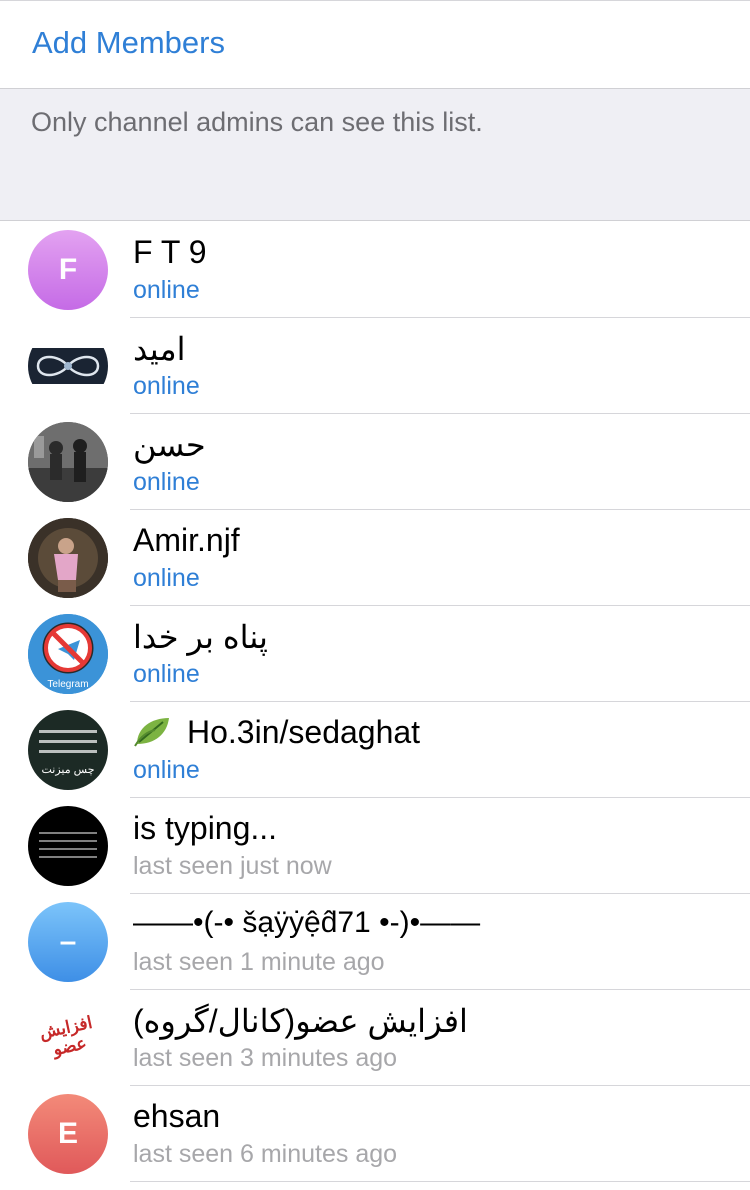 The height and width of the screenshot is (1190, 750). I want to click on member-row: چس میزنت Ho.3in/sedaghat online, so click(375, 750).